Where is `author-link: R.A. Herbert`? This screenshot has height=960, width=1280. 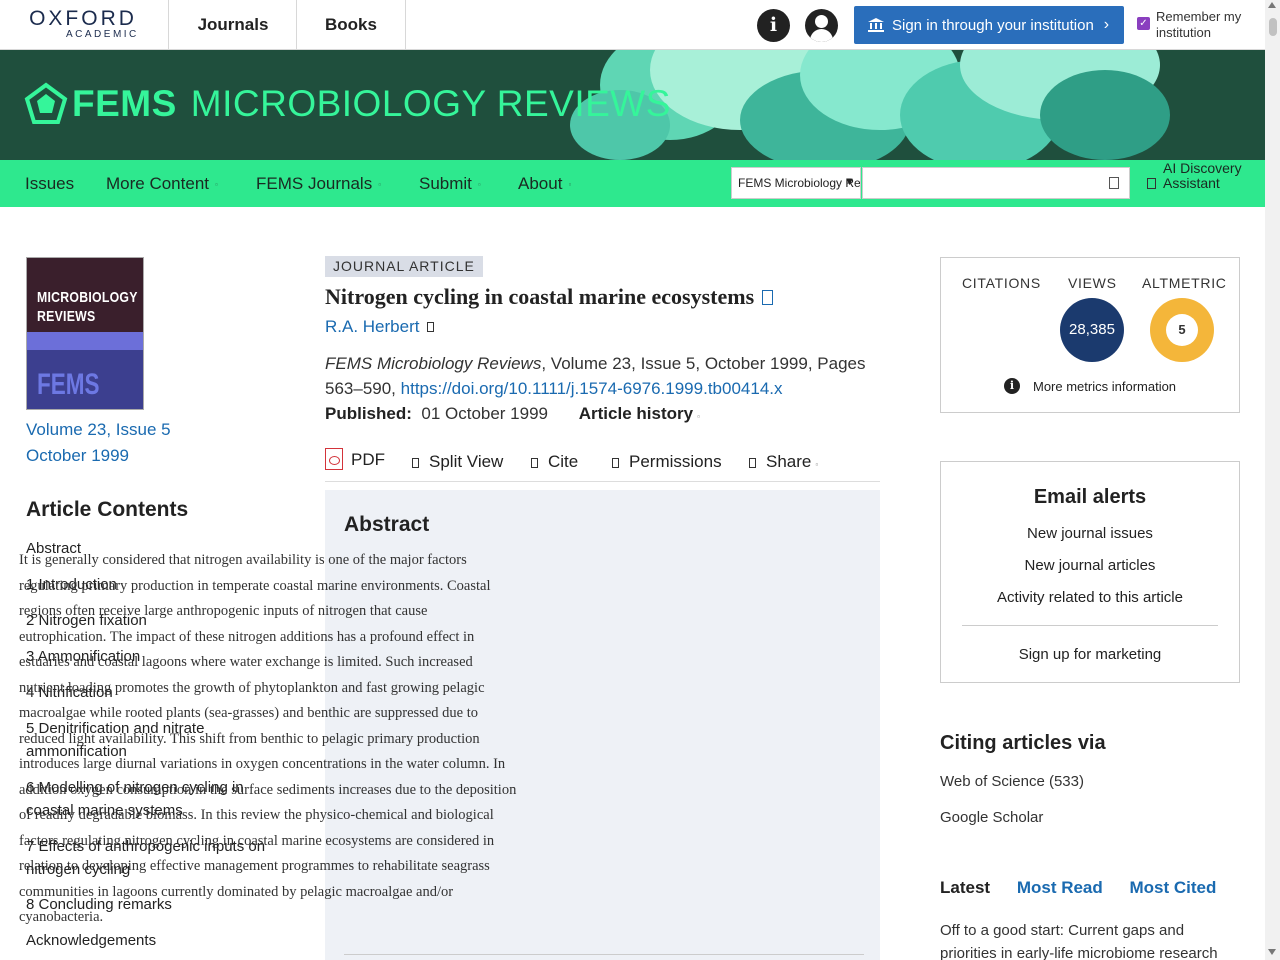
author-link: R.A. Herbert is located at coordinates (380, 327).